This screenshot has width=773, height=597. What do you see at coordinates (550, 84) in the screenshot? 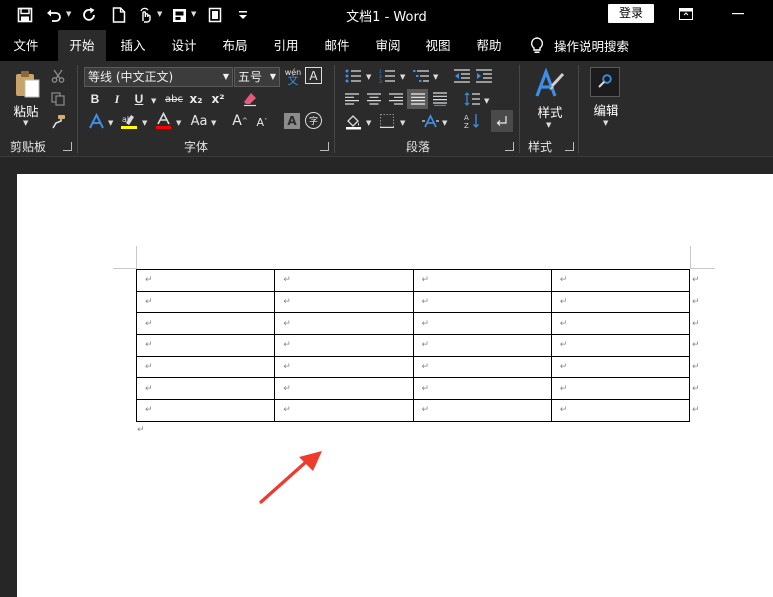
I see `styles-icon` at bounding box center [550, 84].